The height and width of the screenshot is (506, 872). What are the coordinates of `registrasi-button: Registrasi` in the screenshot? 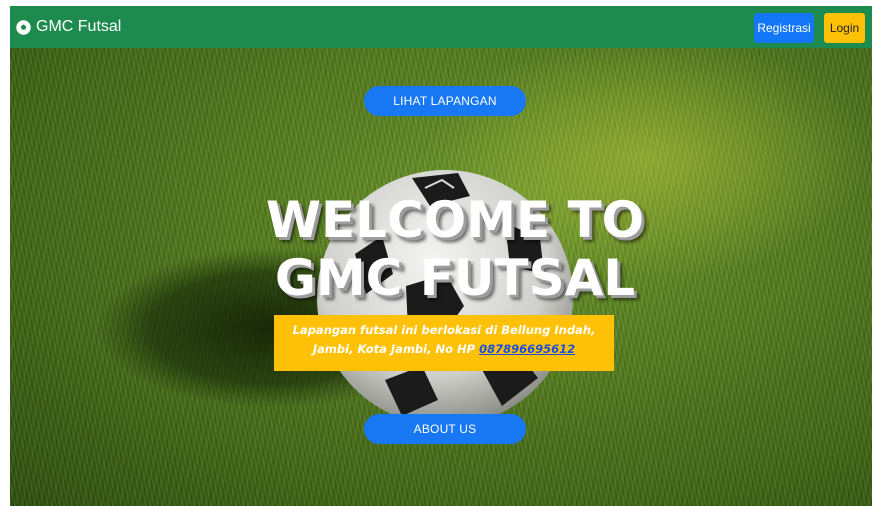 It's located at (784, 28).